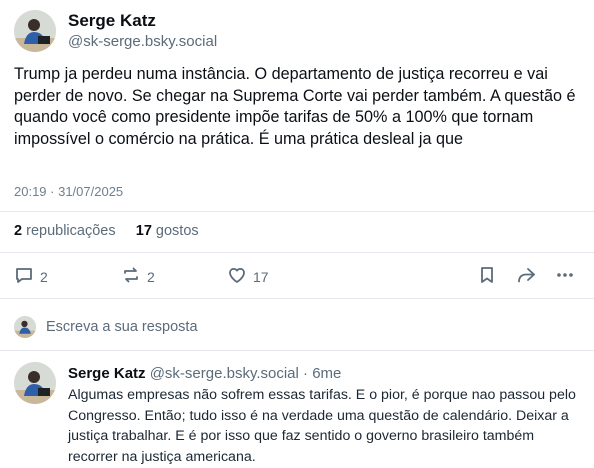 The image size is (594, 468). What do you see at coordinates (143, 231) in the screenshot?
I see `likes-count: 17` at bounding box center [143, 231].